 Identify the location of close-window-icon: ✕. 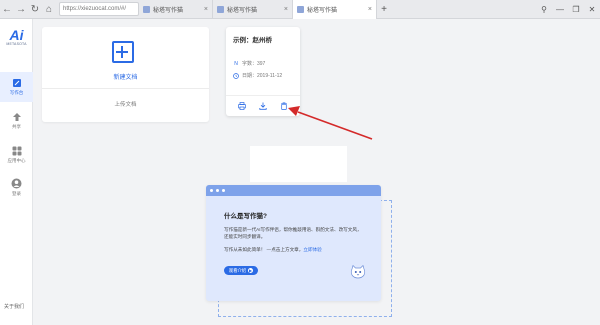
(592, 9).